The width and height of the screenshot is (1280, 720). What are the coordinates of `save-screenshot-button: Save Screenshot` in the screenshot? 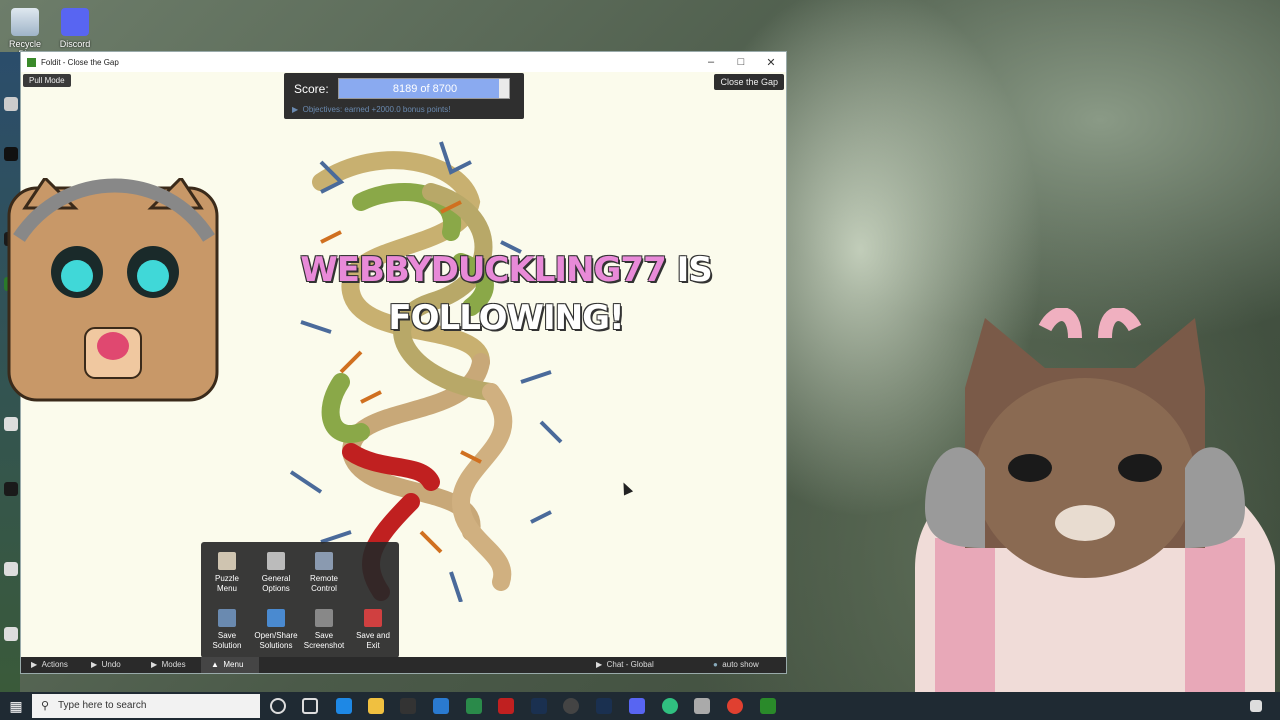 It's located at (324, 630).